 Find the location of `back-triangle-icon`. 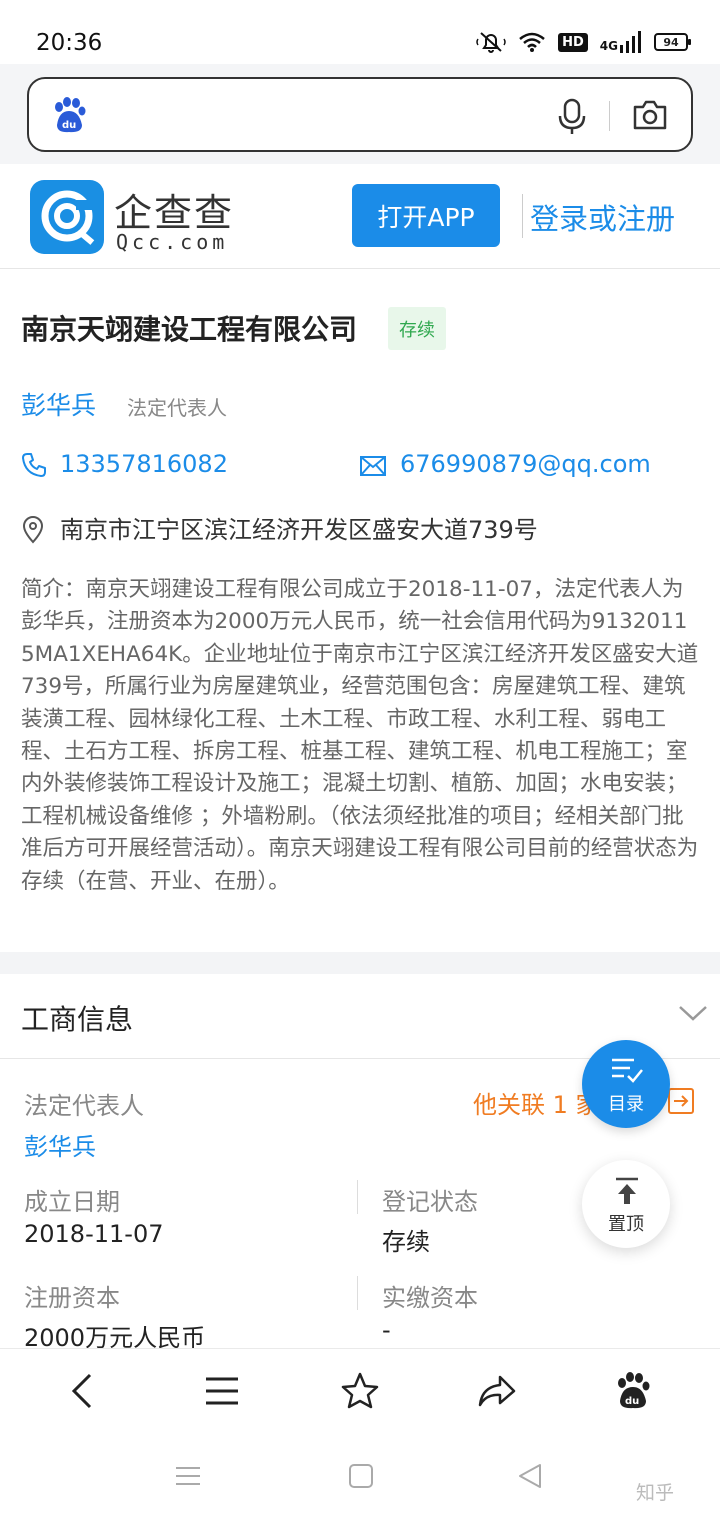

back-triangle-icon is located at coordinates (530, 1478).